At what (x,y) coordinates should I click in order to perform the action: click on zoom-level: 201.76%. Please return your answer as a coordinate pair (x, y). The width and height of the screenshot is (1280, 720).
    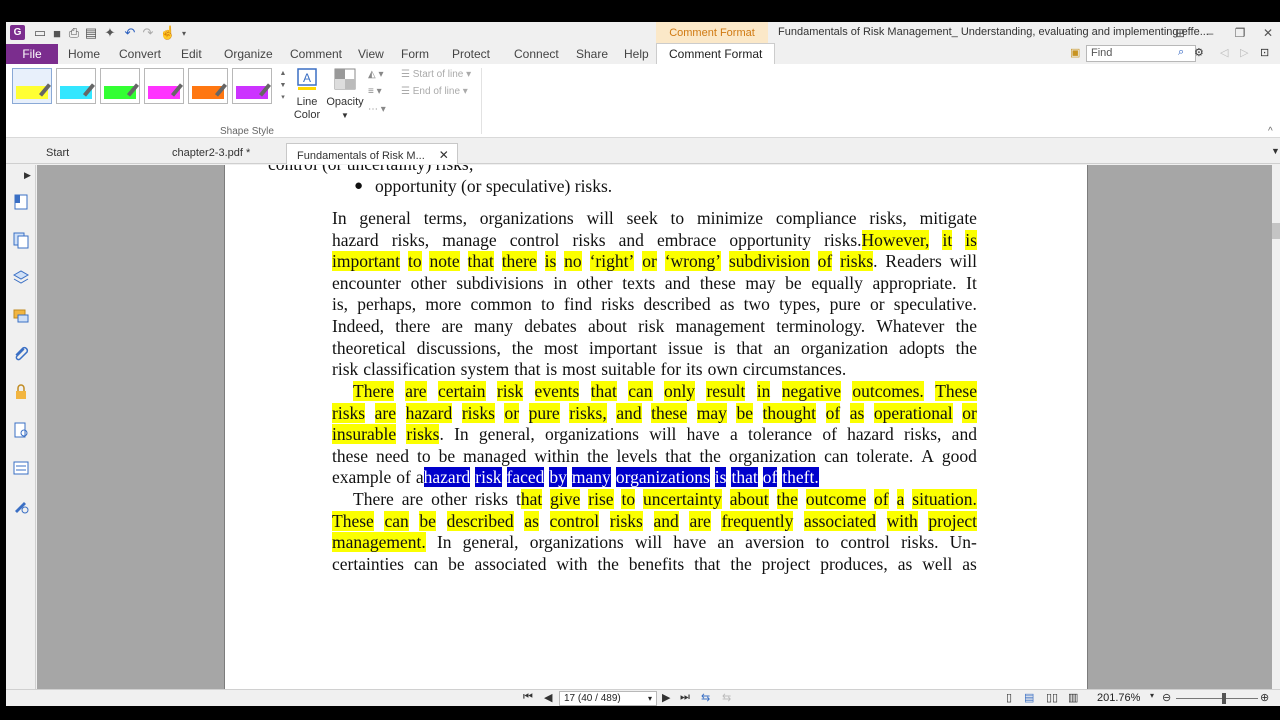
    Looking at the image, I should click on (1118, 698).